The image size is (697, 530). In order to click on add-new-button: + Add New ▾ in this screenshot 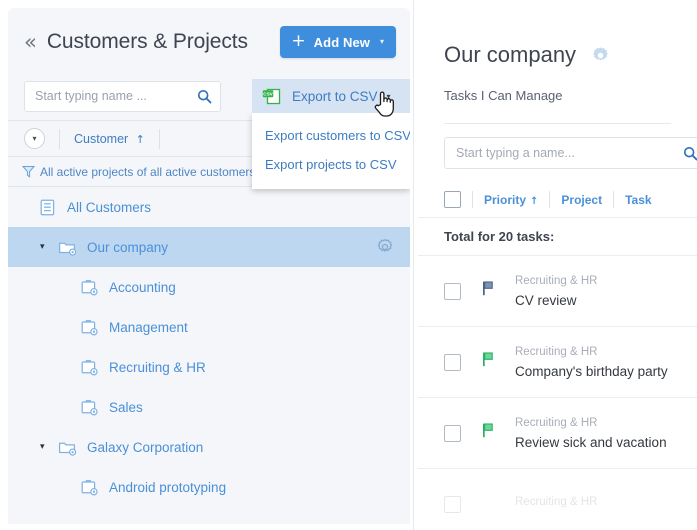, I will do `click(338, 42)`.